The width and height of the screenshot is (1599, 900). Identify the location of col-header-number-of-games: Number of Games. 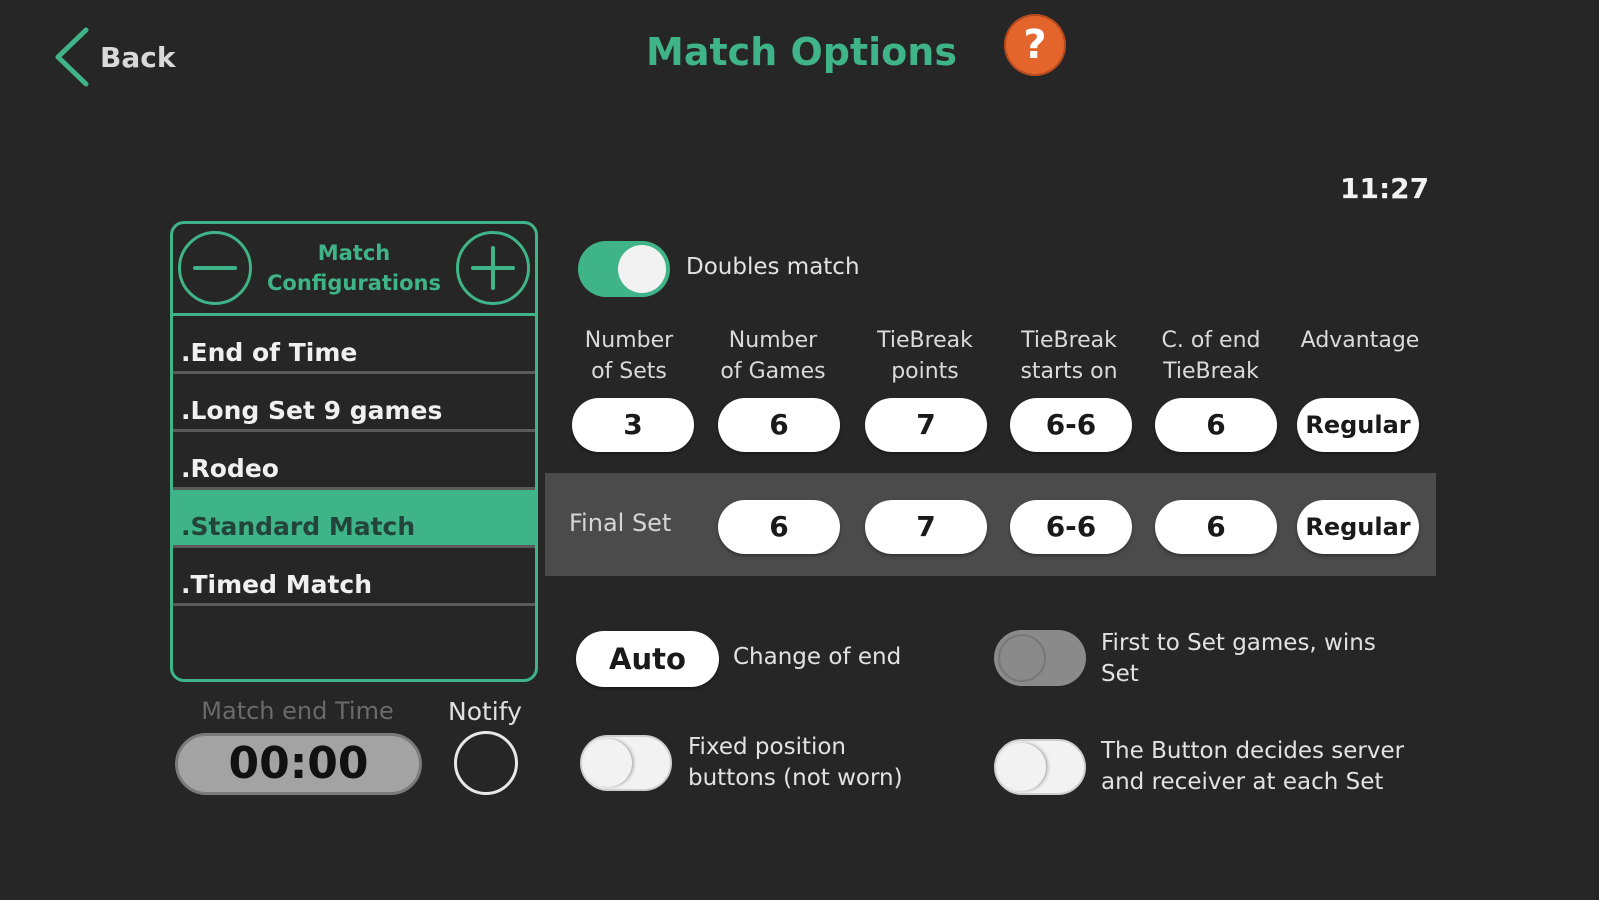
(773, 356).